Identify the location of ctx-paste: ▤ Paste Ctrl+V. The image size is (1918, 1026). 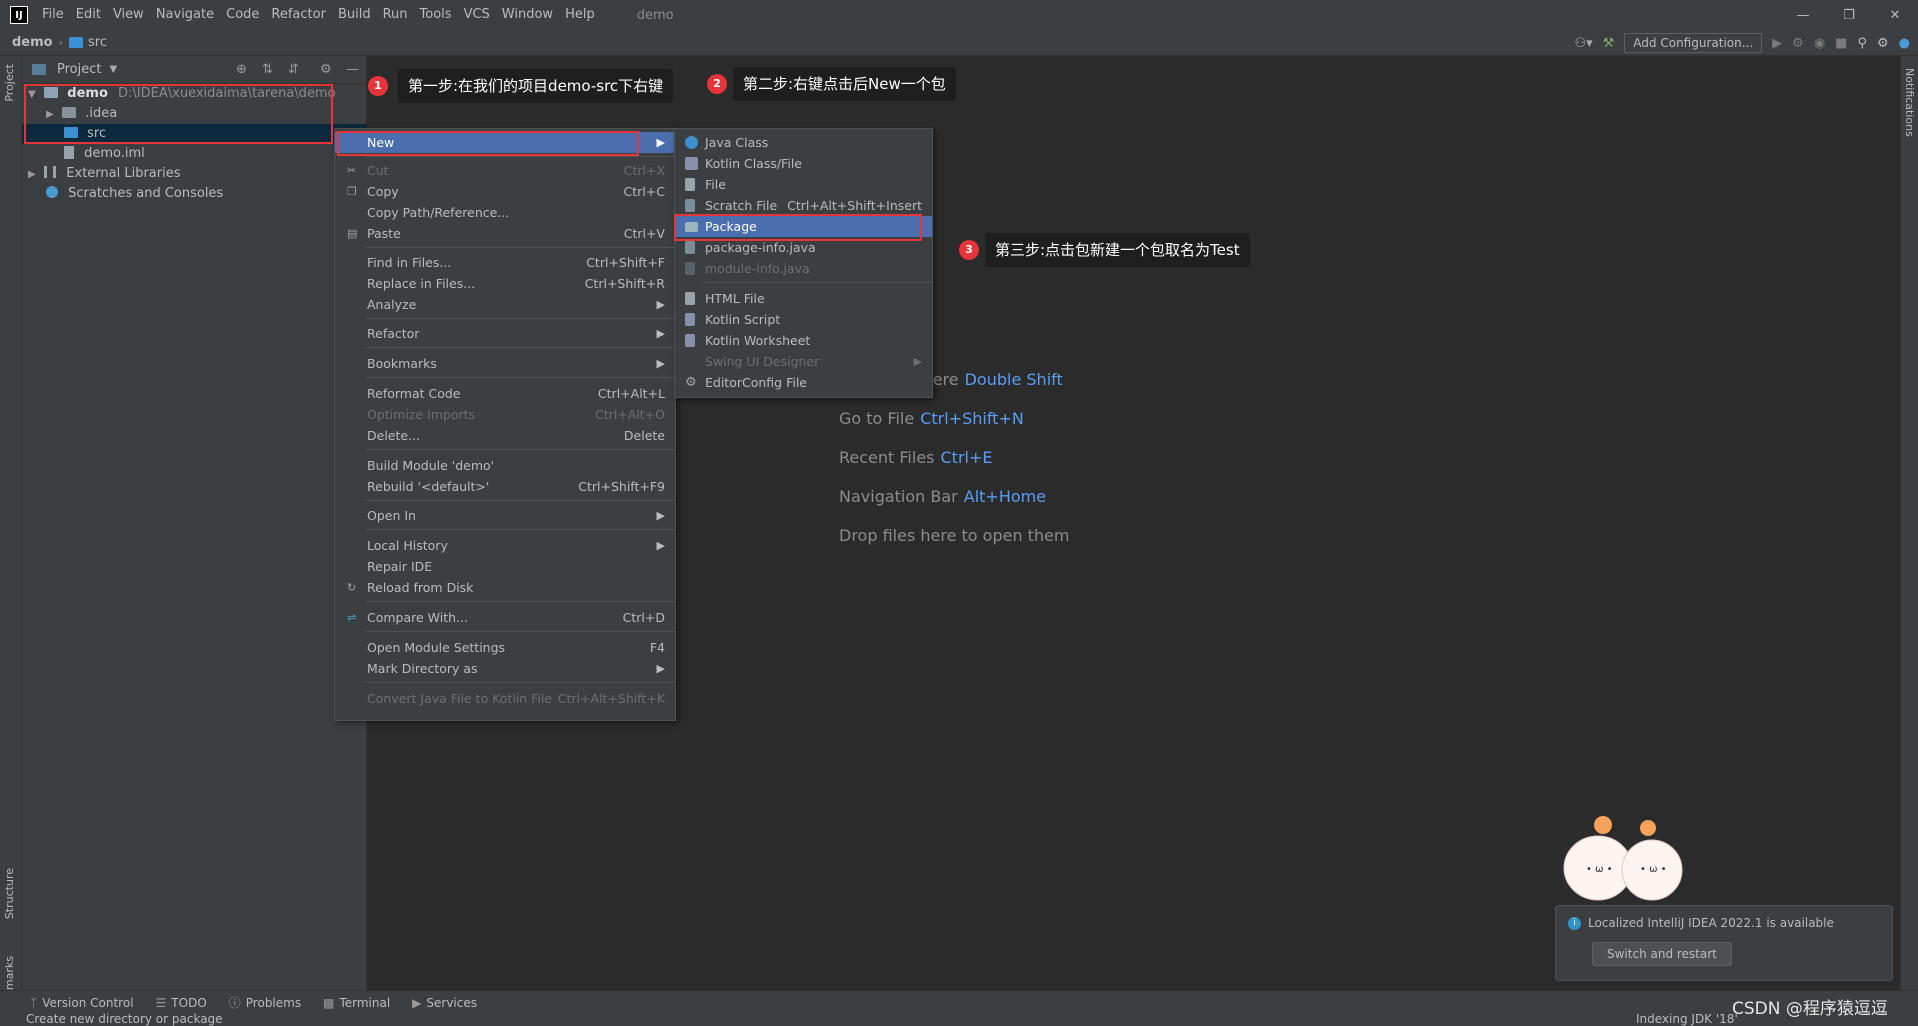
(505, 233).